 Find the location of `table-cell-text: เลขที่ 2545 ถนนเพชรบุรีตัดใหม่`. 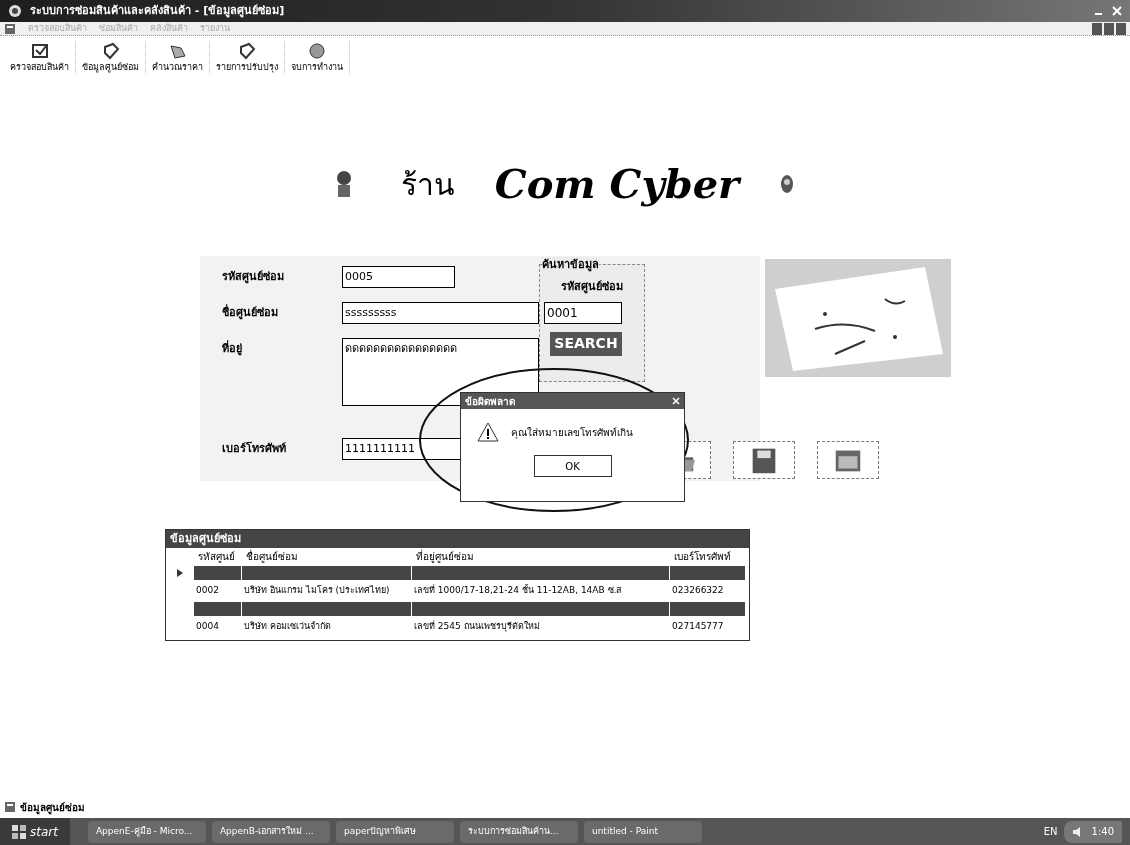

table-cell-text: เลขที่ 2545 ถนนเพชรบุรีตัดใหม่ is located at coordinates (477, 627).